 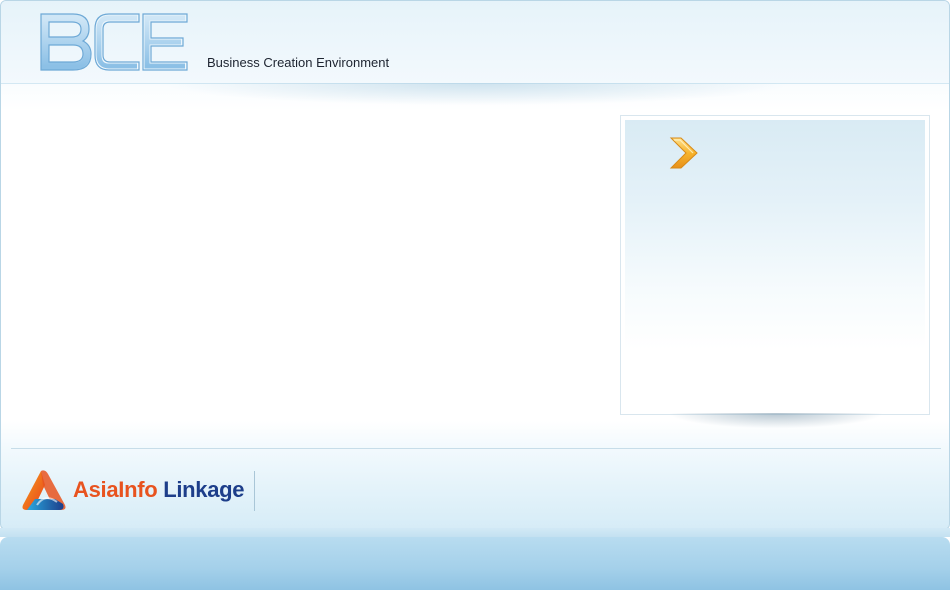 I want to click on brand-divider, so click(x=254, y=491).